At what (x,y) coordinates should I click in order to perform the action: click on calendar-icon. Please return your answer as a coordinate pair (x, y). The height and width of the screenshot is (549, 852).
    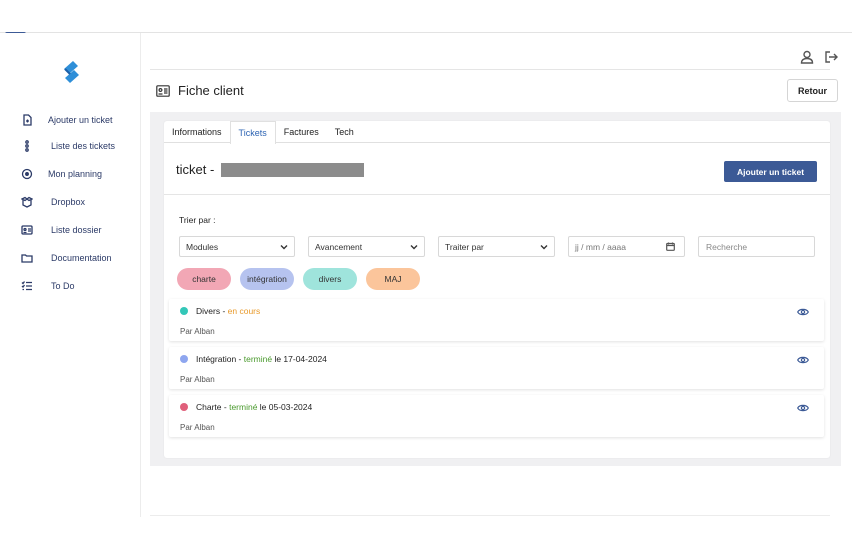
    Looking at the image, I should click on (670, 246).